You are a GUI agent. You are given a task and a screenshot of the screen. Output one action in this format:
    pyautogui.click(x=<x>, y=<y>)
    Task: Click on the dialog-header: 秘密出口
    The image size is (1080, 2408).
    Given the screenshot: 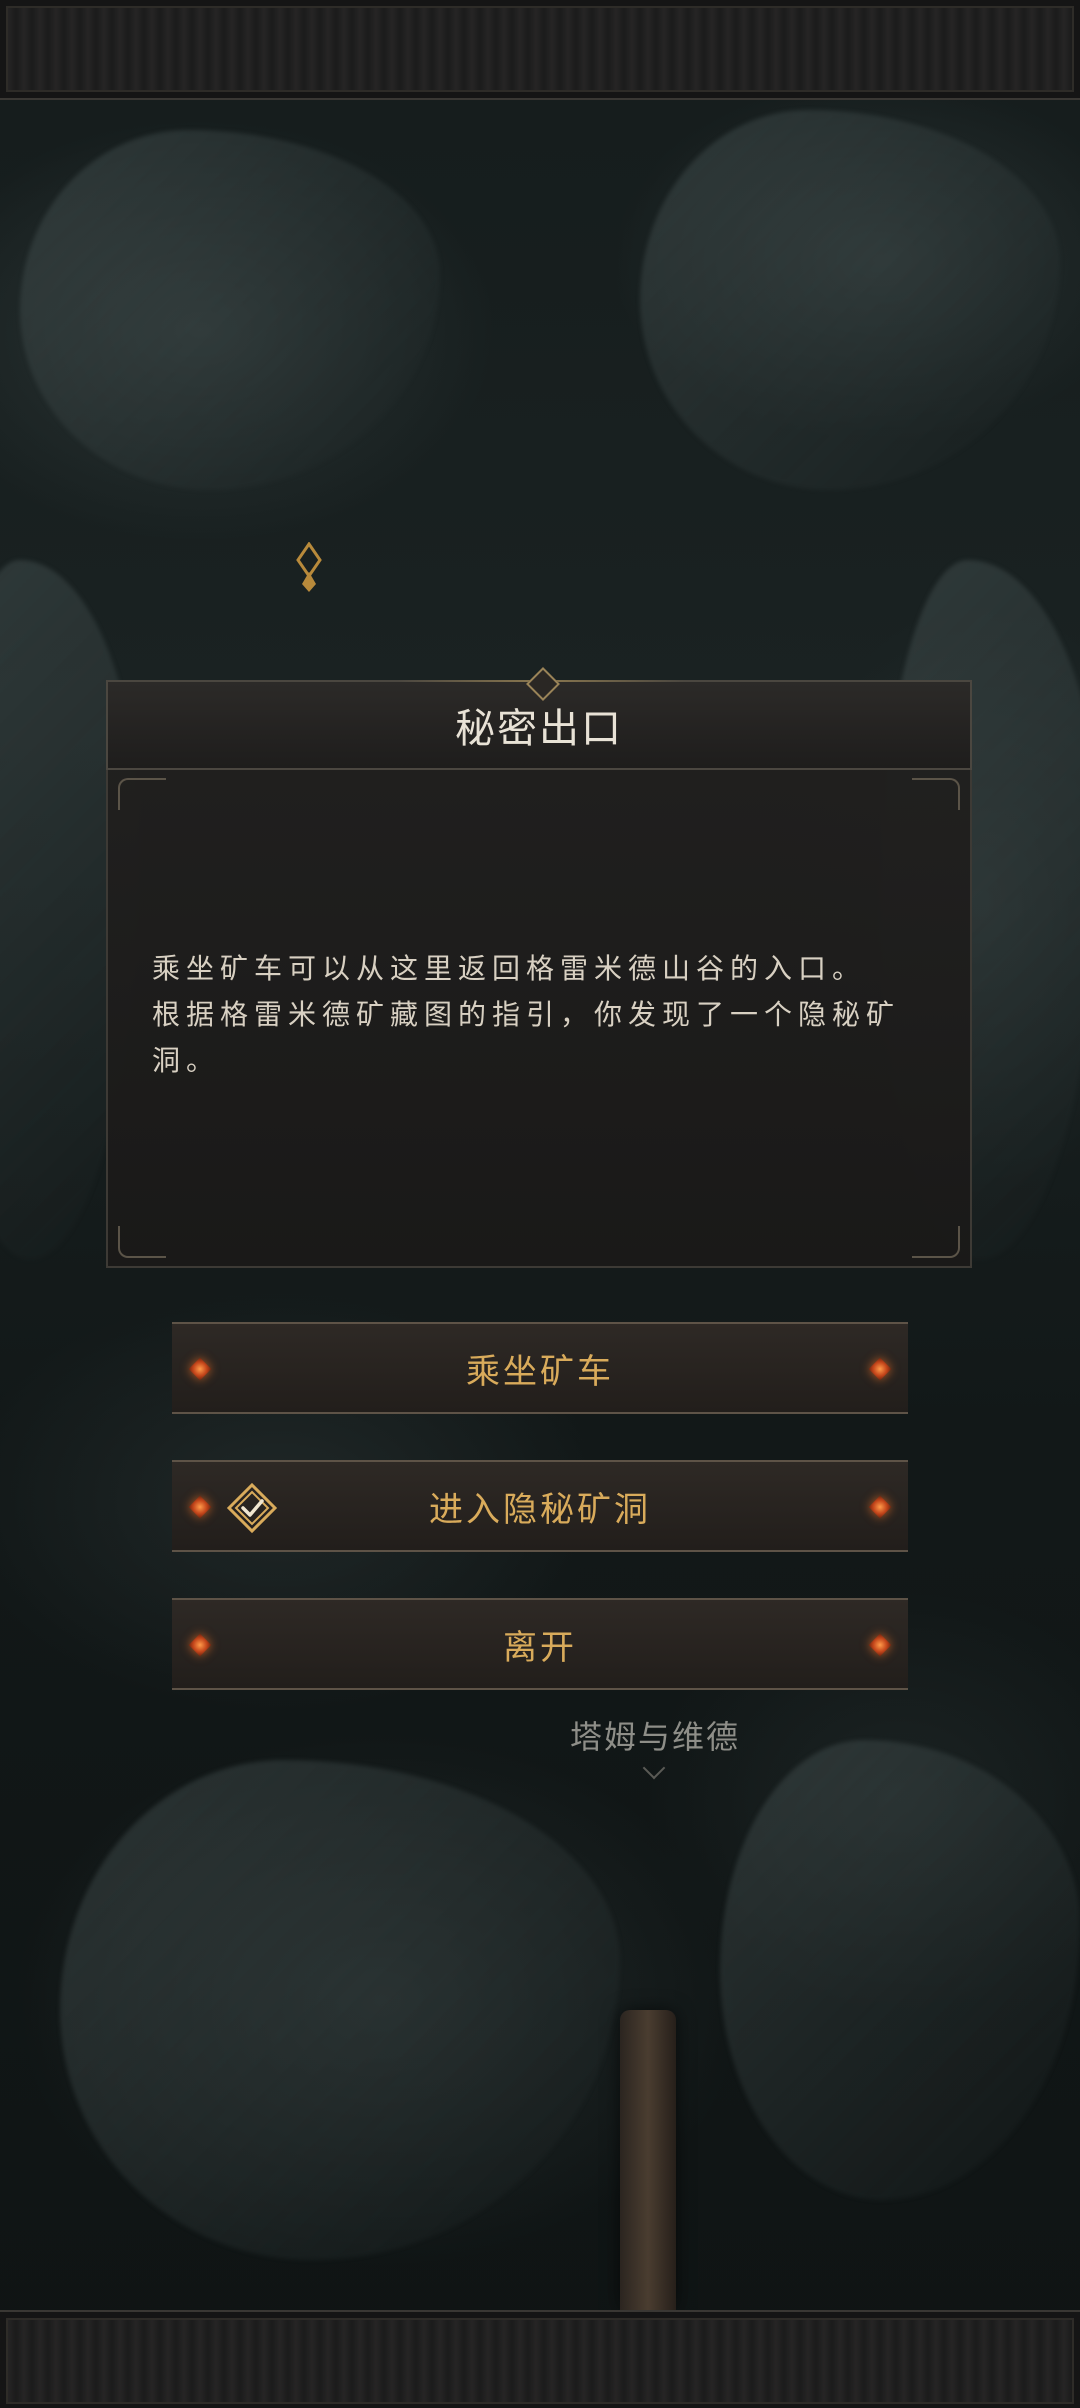 What is the action you would take?
    pyautogui.click(x=539, y=718)
    